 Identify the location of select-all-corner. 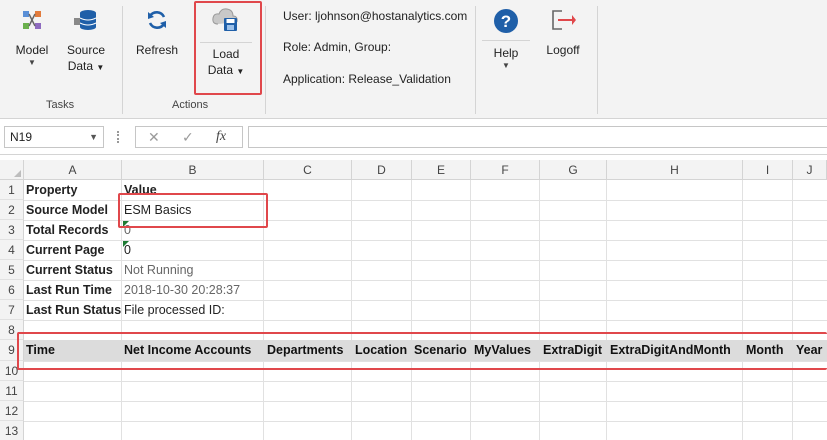
(12, 170).